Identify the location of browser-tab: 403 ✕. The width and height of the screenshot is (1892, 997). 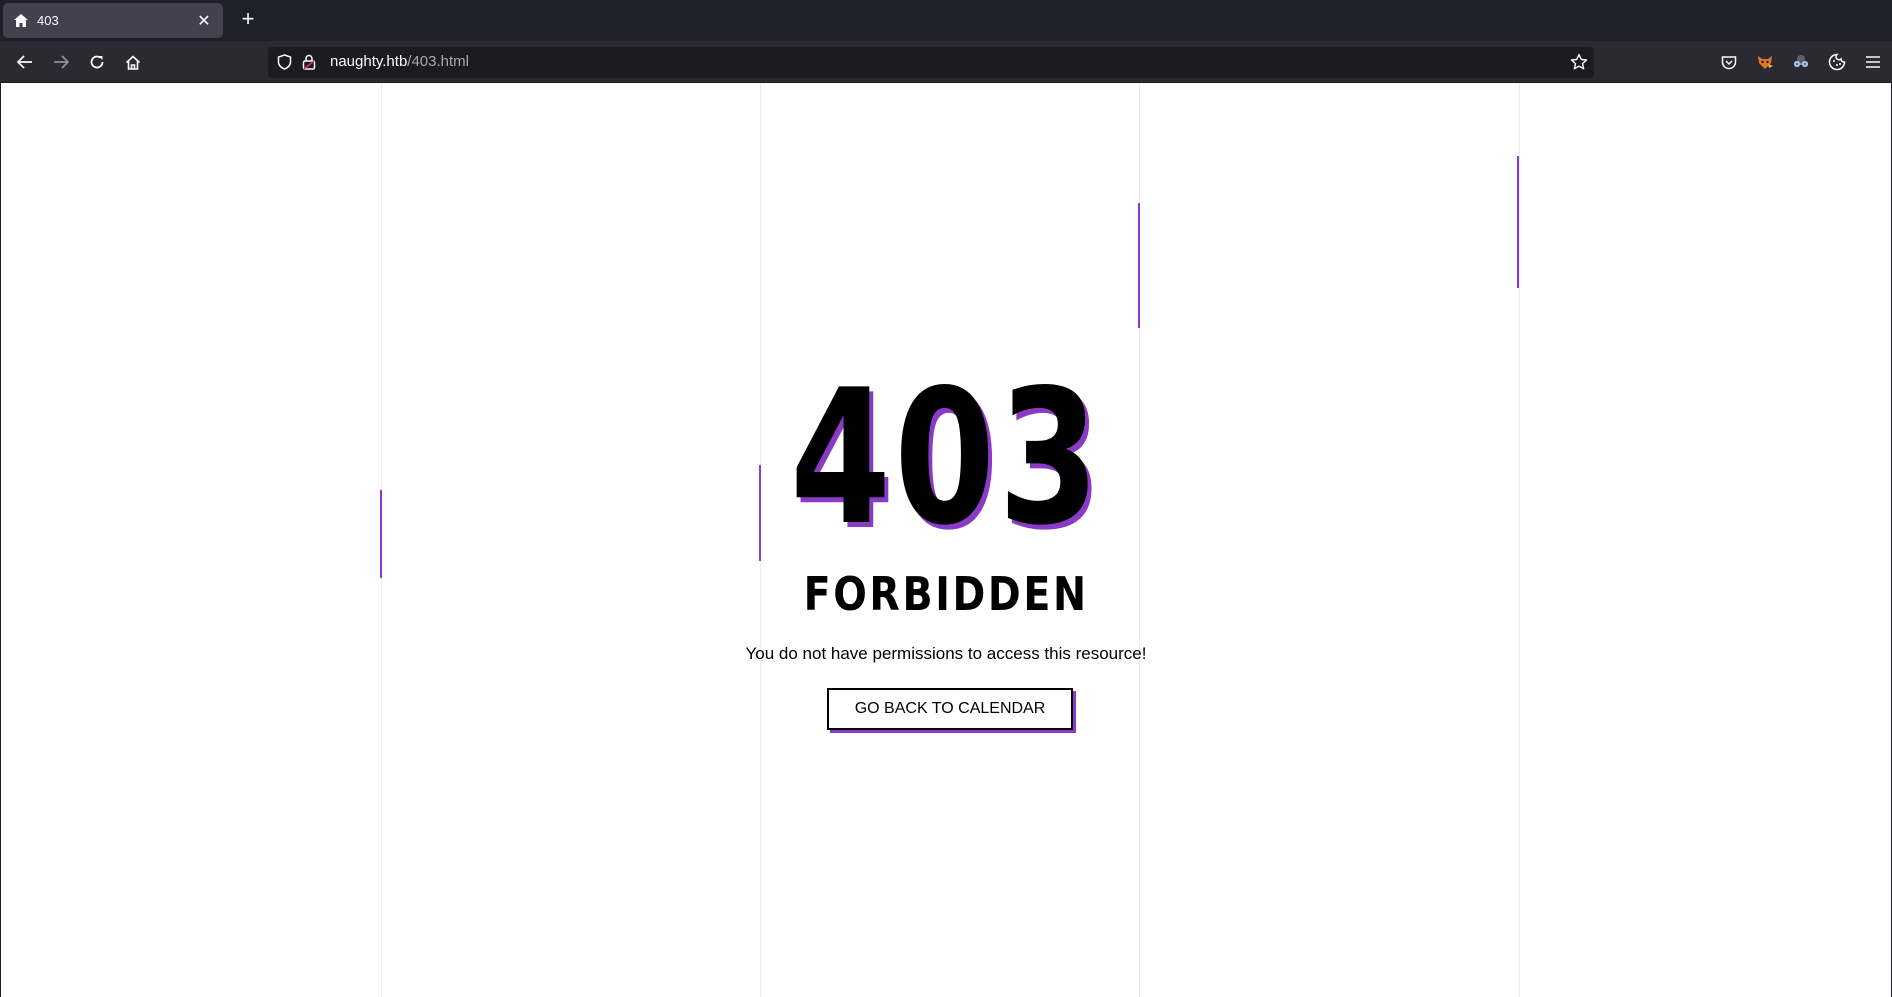
(113, 20).